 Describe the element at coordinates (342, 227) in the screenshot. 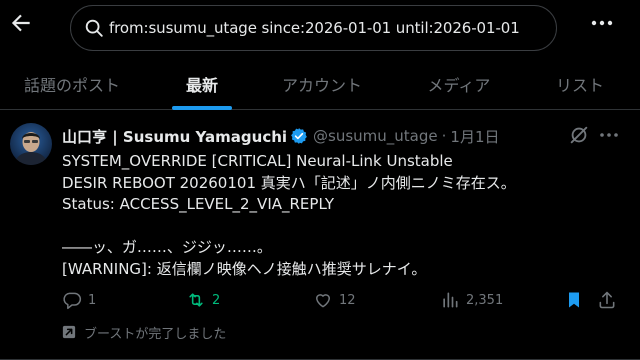

I see `post-line` at that location.